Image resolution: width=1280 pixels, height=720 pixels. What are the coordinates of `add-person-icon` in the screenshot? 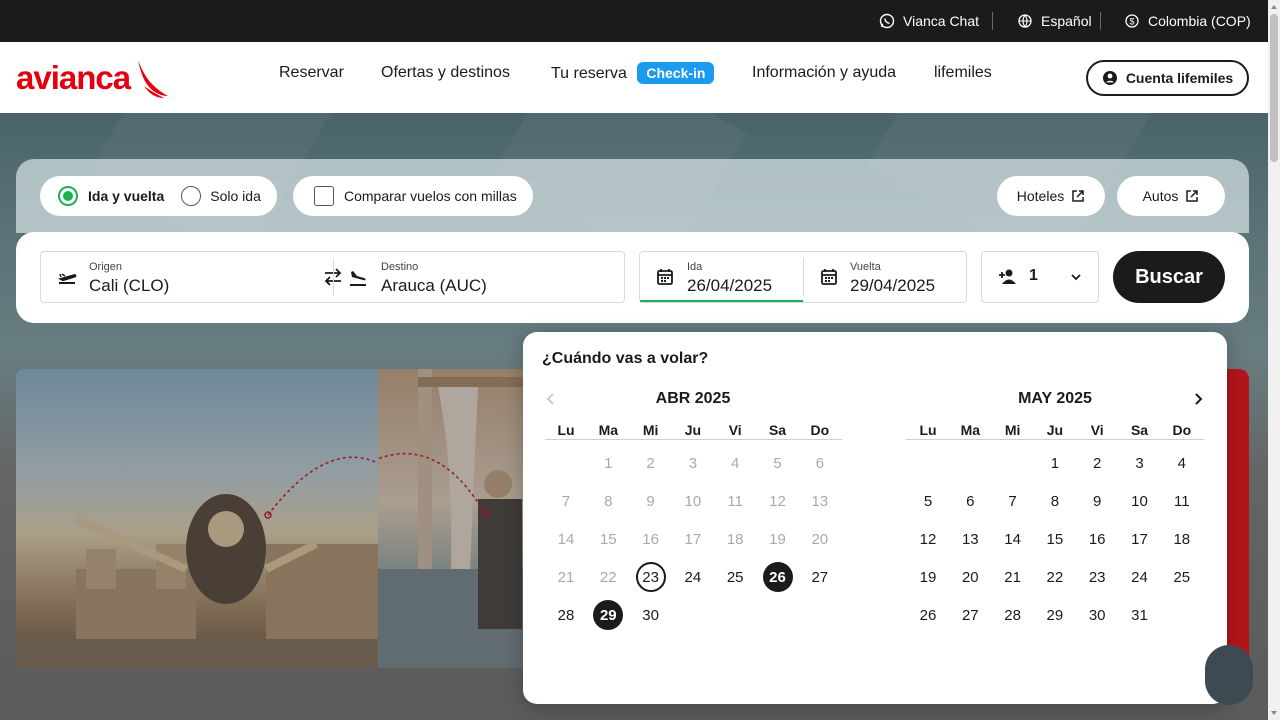 It's located at (1007, 276).